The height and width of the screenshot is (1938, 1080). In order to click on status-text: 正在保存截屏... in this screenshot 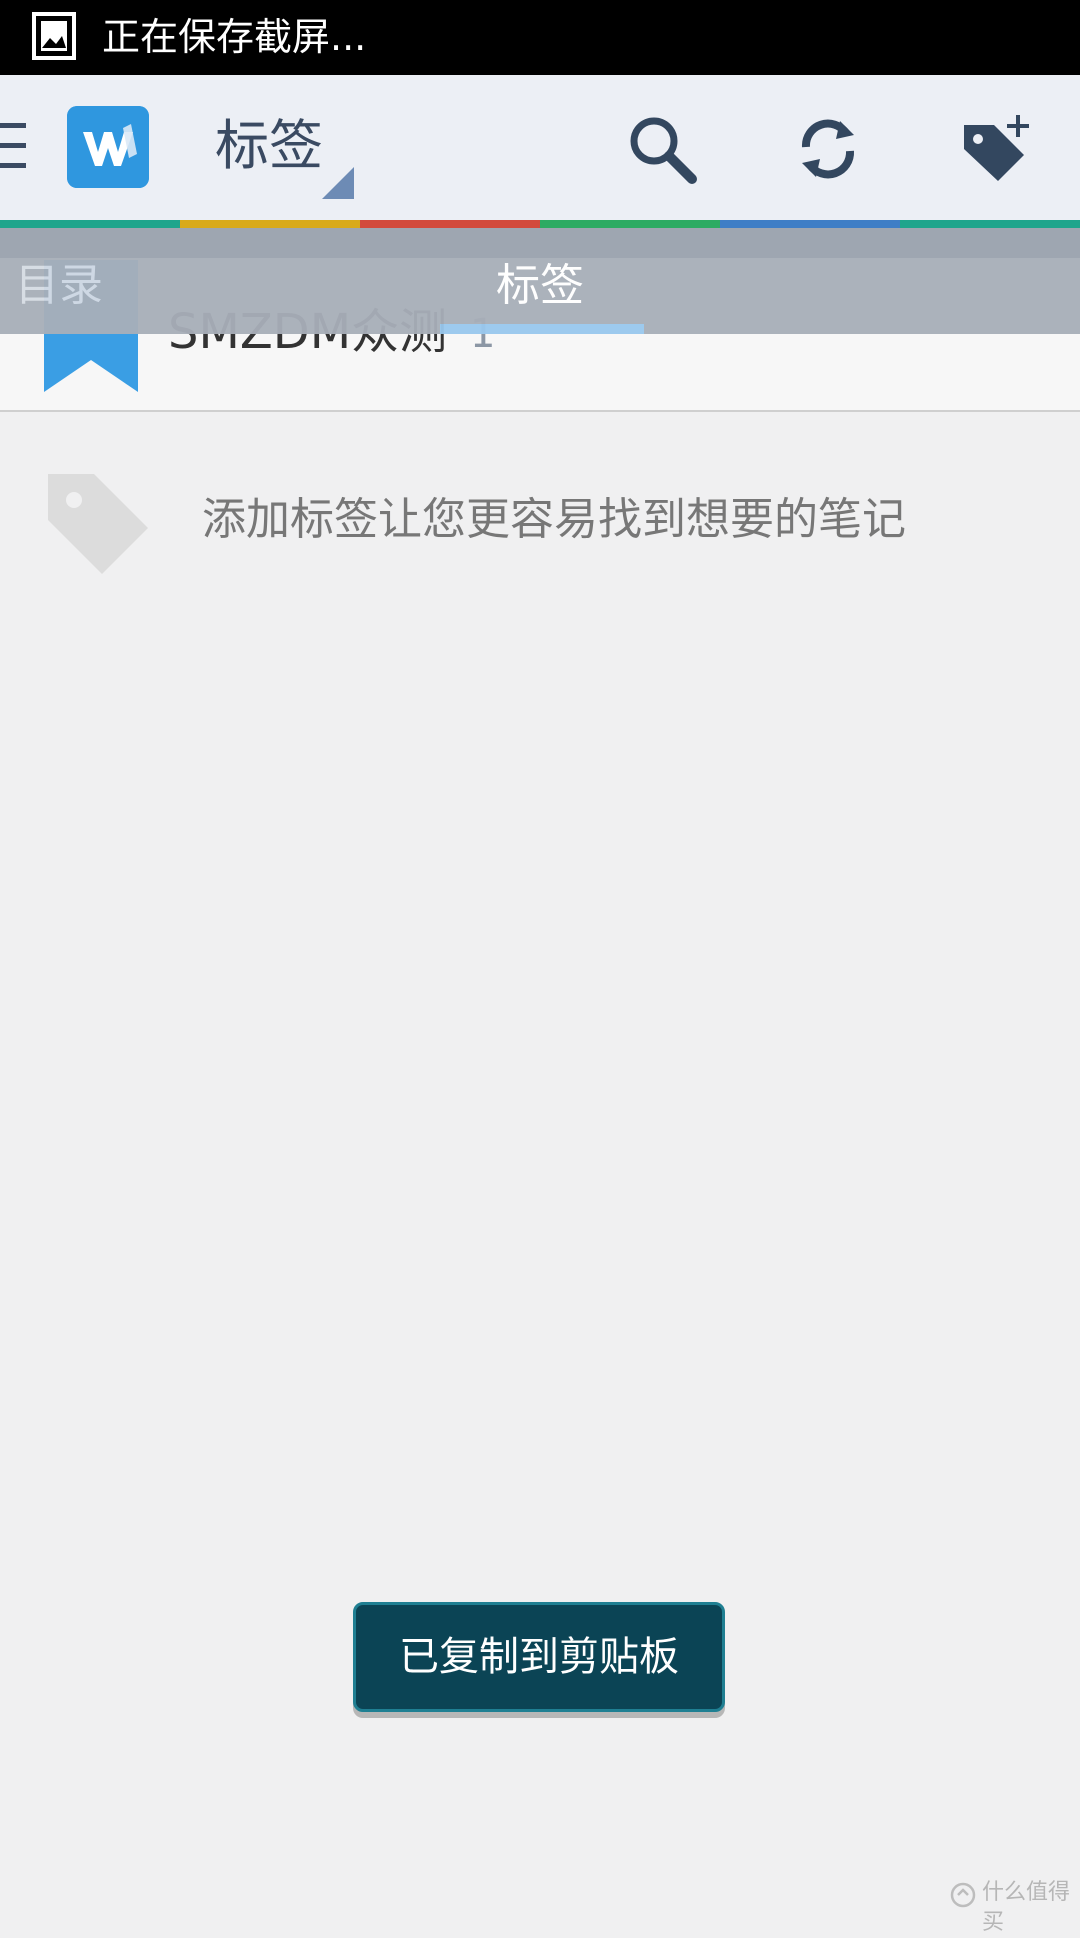, I will do `click(234, 37)`.